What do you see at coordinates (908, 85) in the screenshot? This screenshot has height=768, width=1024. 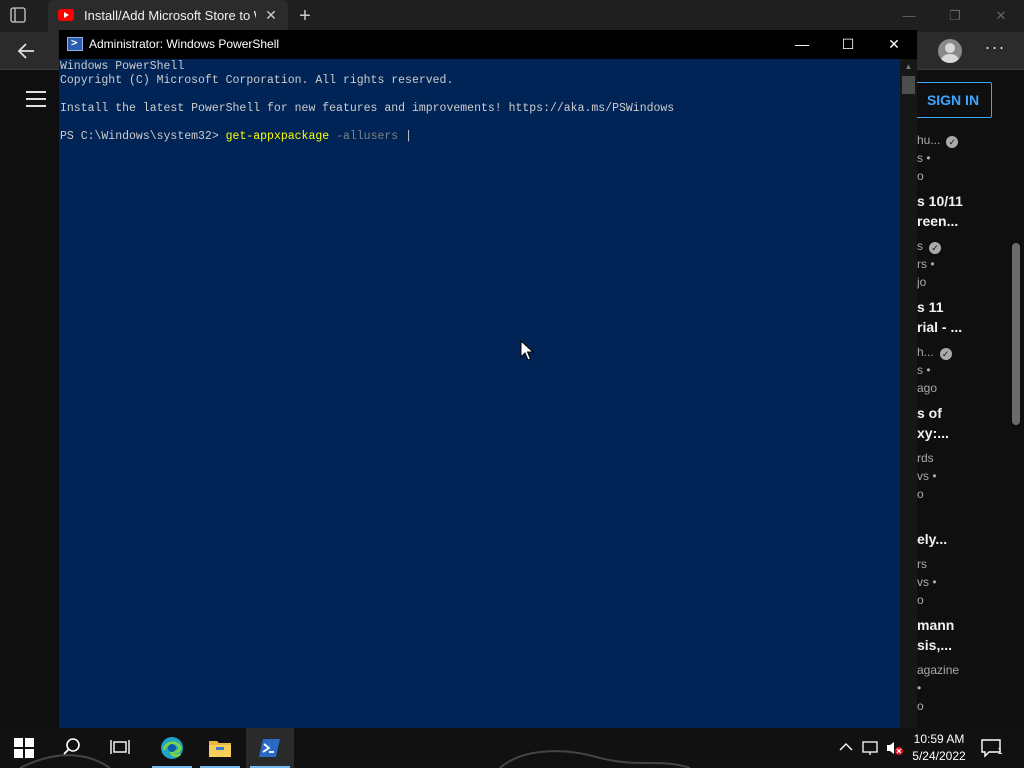 I see `scrollbar-thumb` at bounding box center [908, 85].